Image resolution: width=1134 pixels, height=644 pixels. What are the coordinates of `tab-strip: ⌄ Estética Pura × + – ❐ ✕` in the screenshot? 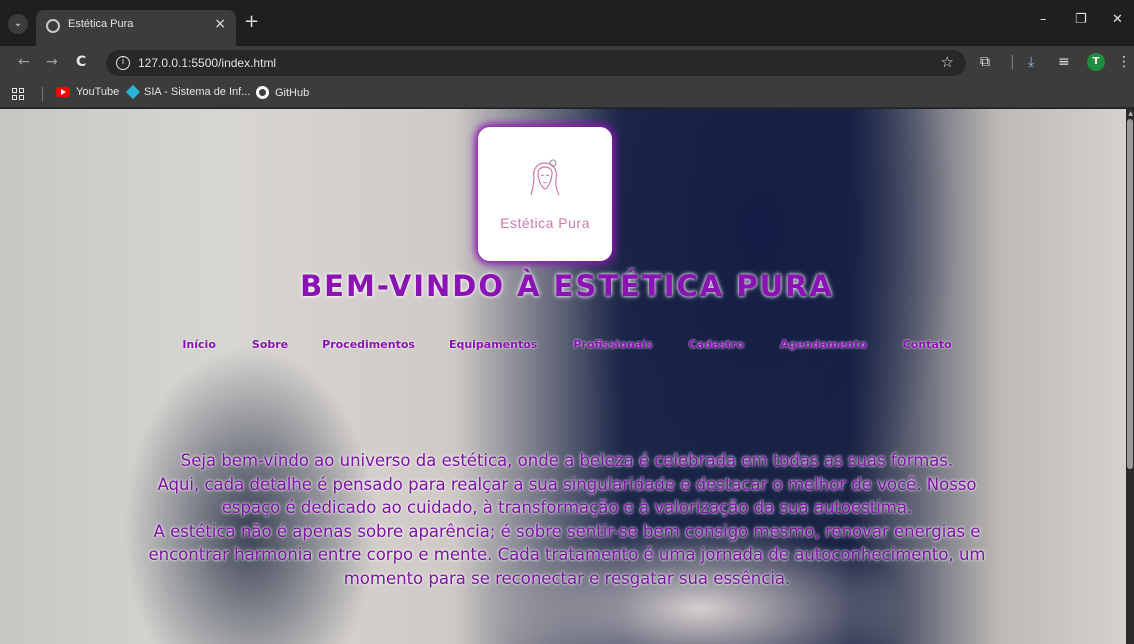 It's located at (567, 23).